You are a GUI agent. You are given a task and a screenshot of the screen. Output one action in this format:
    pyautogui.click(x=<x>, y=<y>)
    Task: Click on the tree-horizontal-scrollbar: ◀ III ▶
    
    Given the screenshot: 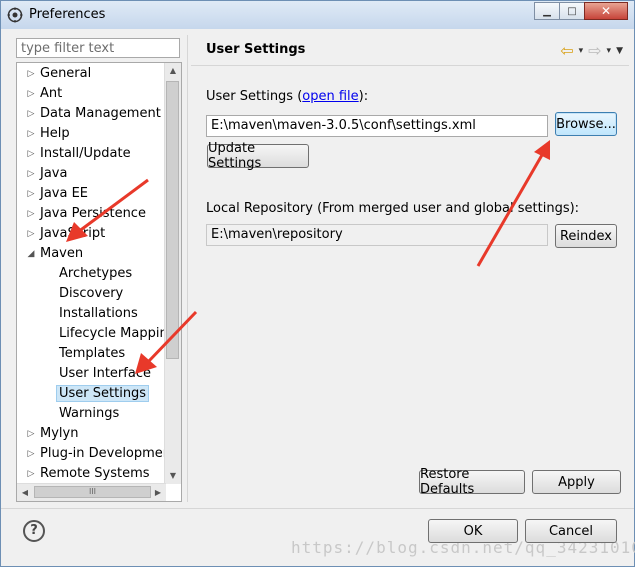 What is the action you would take?
    pyautogui.click(x=91, y=492)
    